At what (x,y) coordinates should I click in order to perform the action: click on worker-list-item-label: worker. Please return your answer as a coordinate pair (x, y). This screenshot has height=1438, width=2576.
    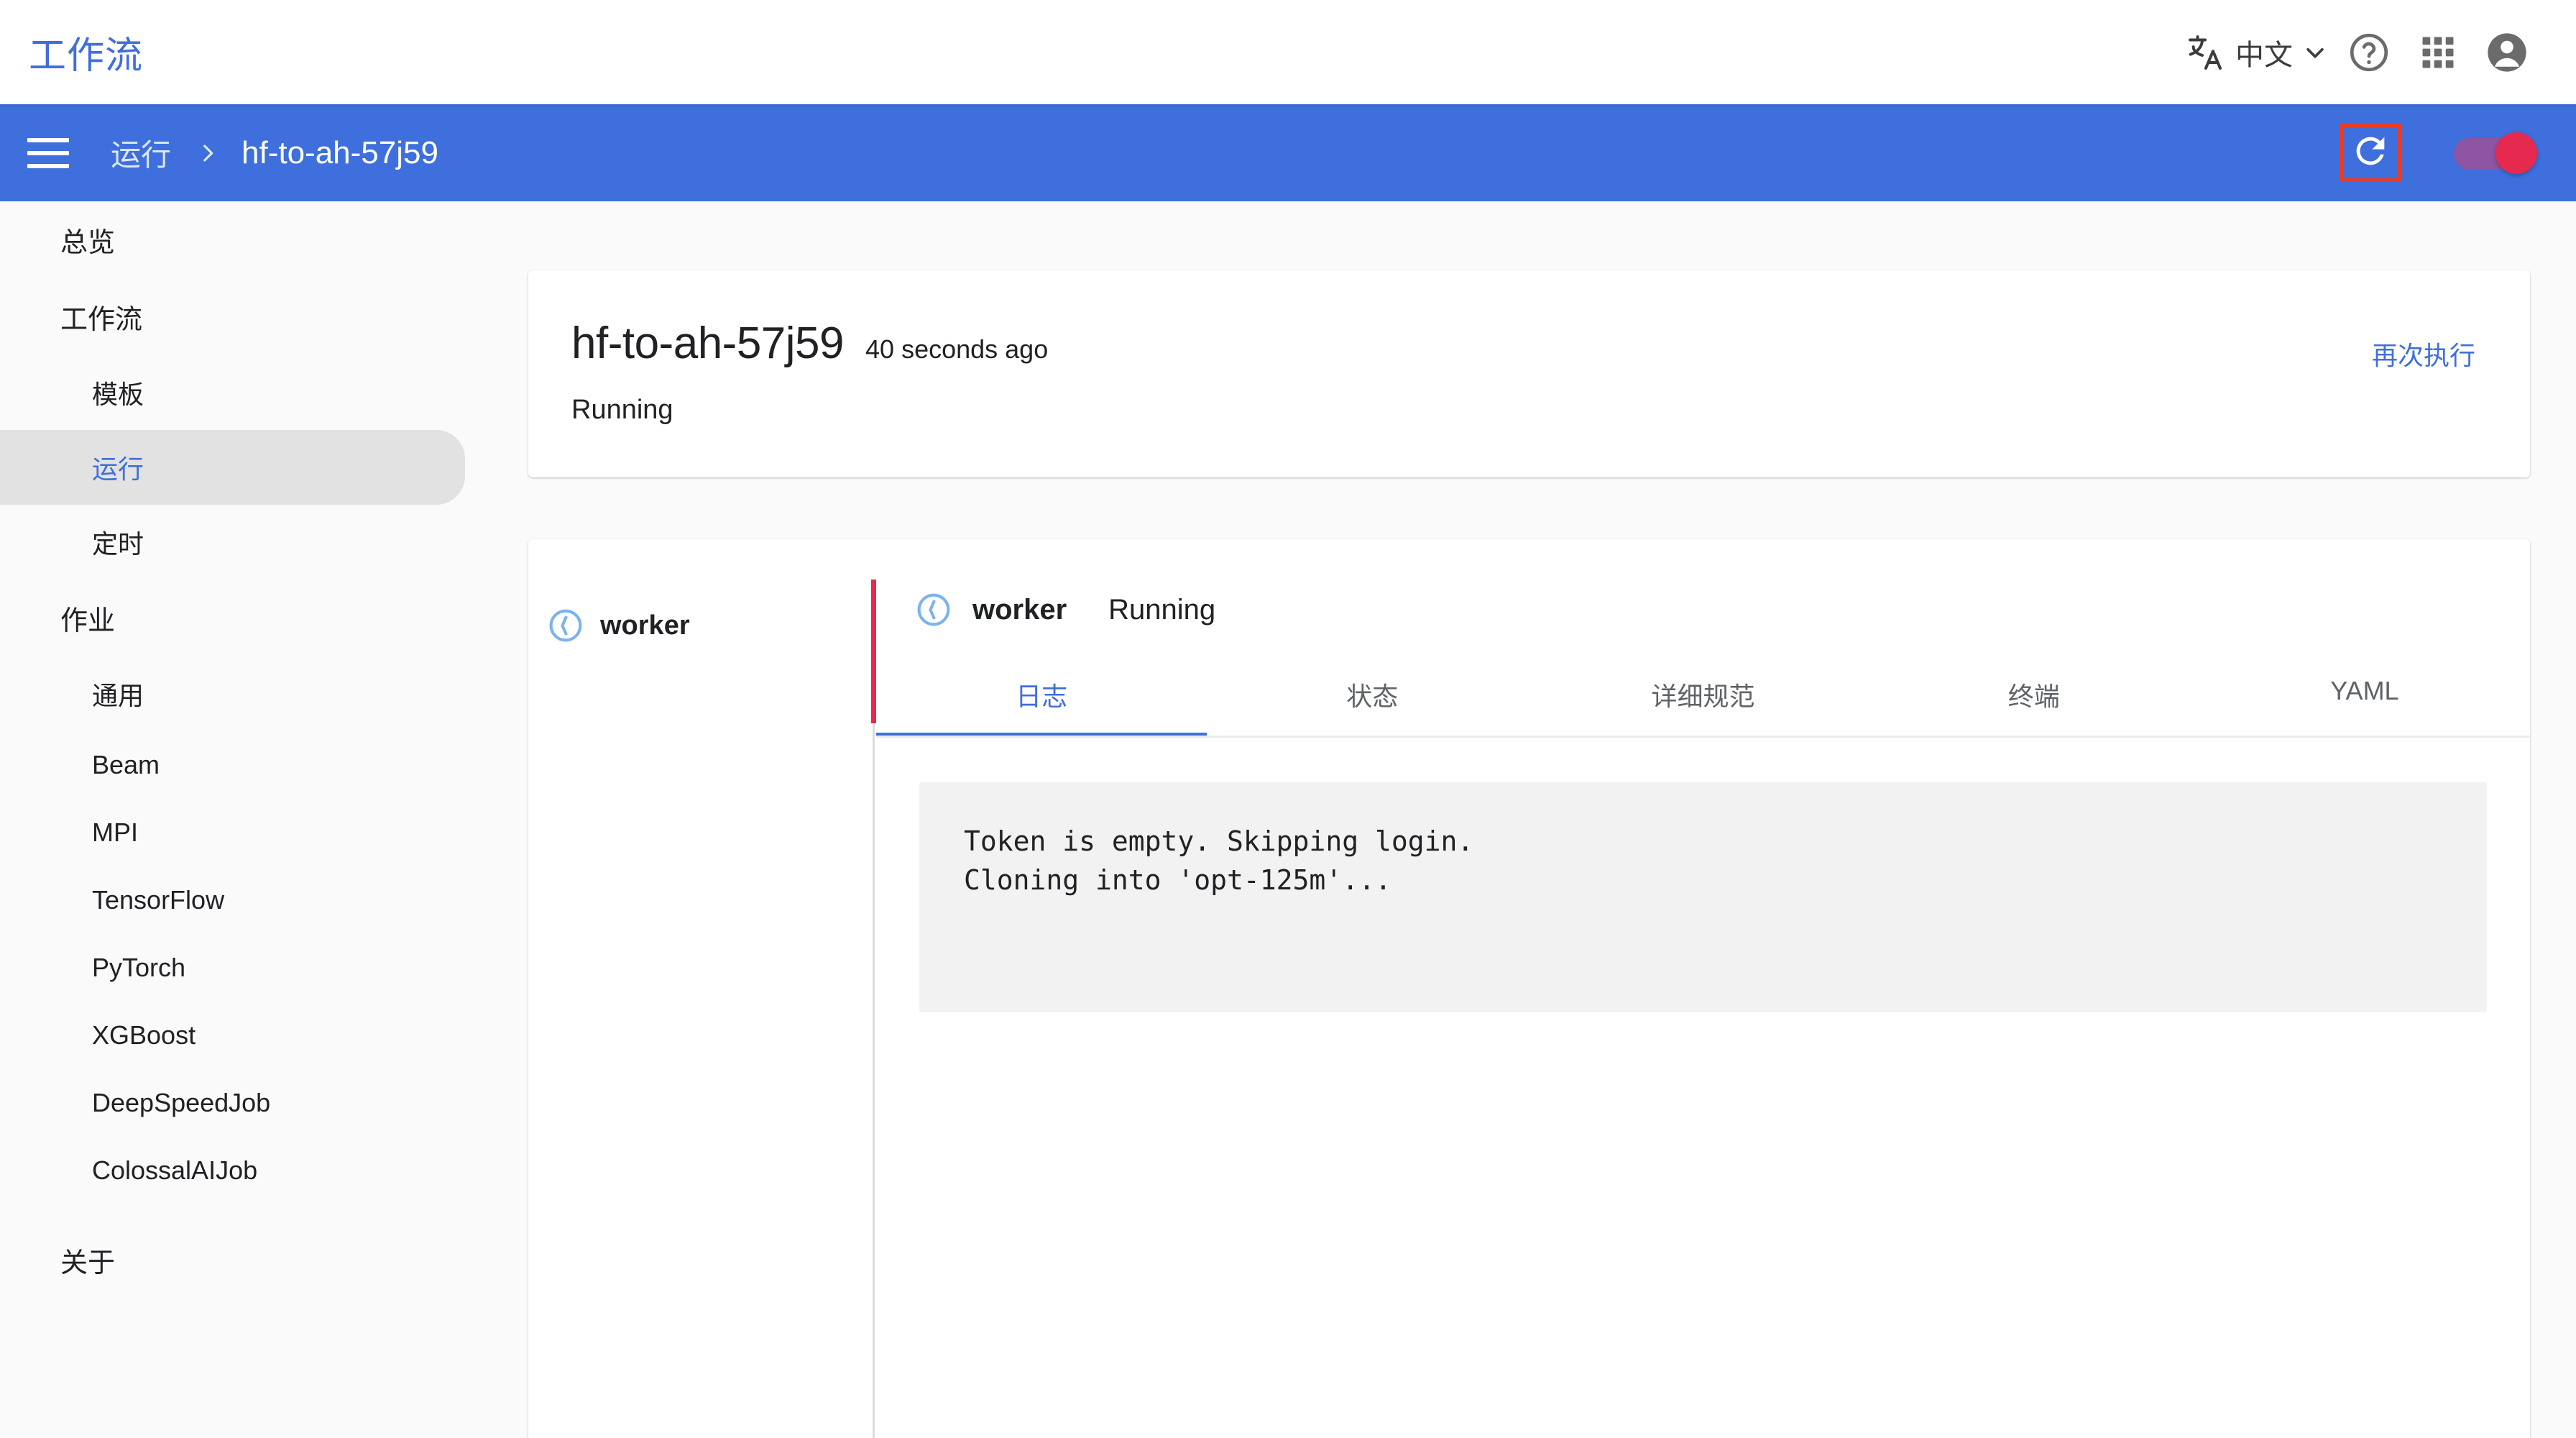
    Looking at the image, I should click on (645, 625).